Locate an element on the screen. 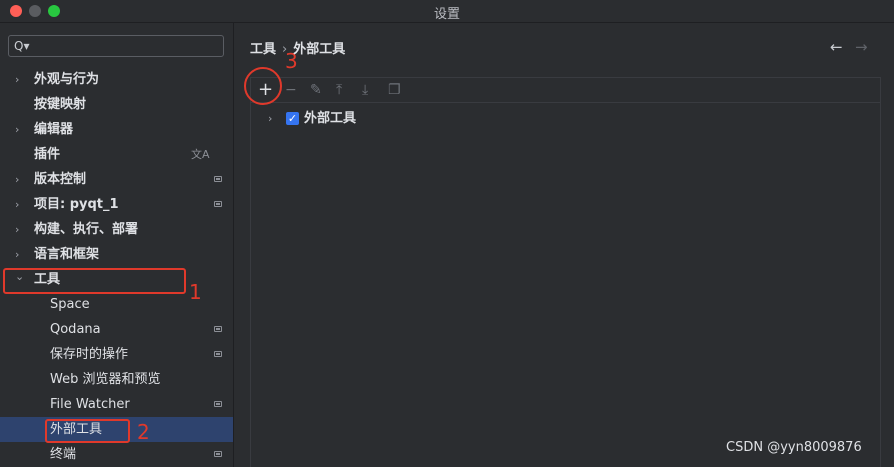  sidebar-item-label: 保存时的操作 is located at coordinates (89, 354).